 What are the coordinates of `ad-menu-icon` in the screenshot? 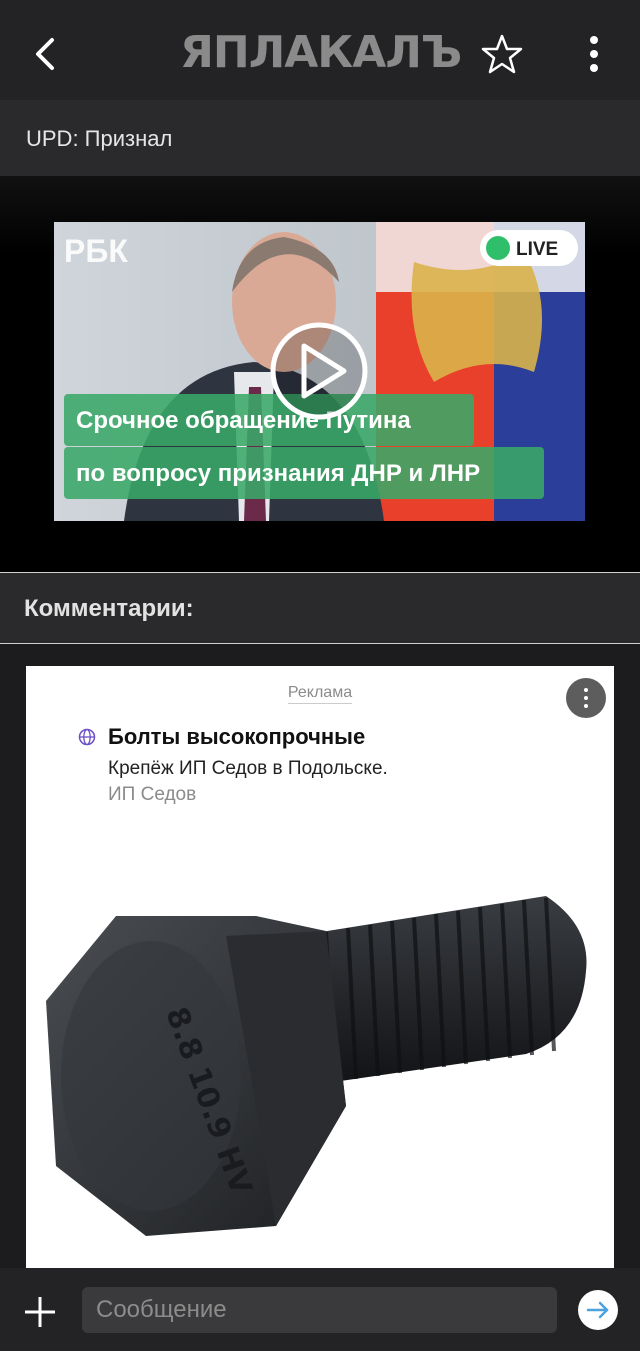 It's located at (586, 698).